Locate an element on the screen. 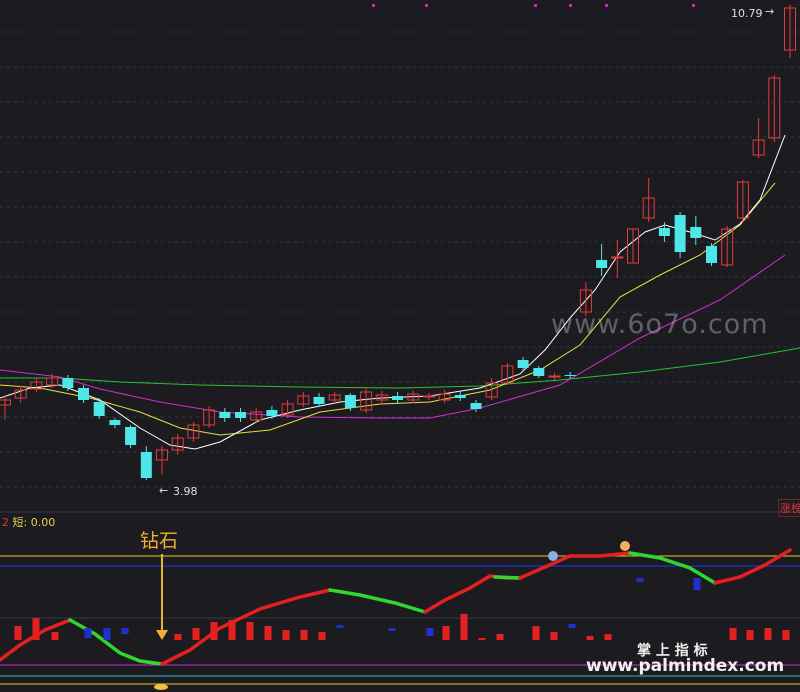 This screenshot has height=692, width=800. footer-url: www.palmindex.com is located at coordinates (685, 666).